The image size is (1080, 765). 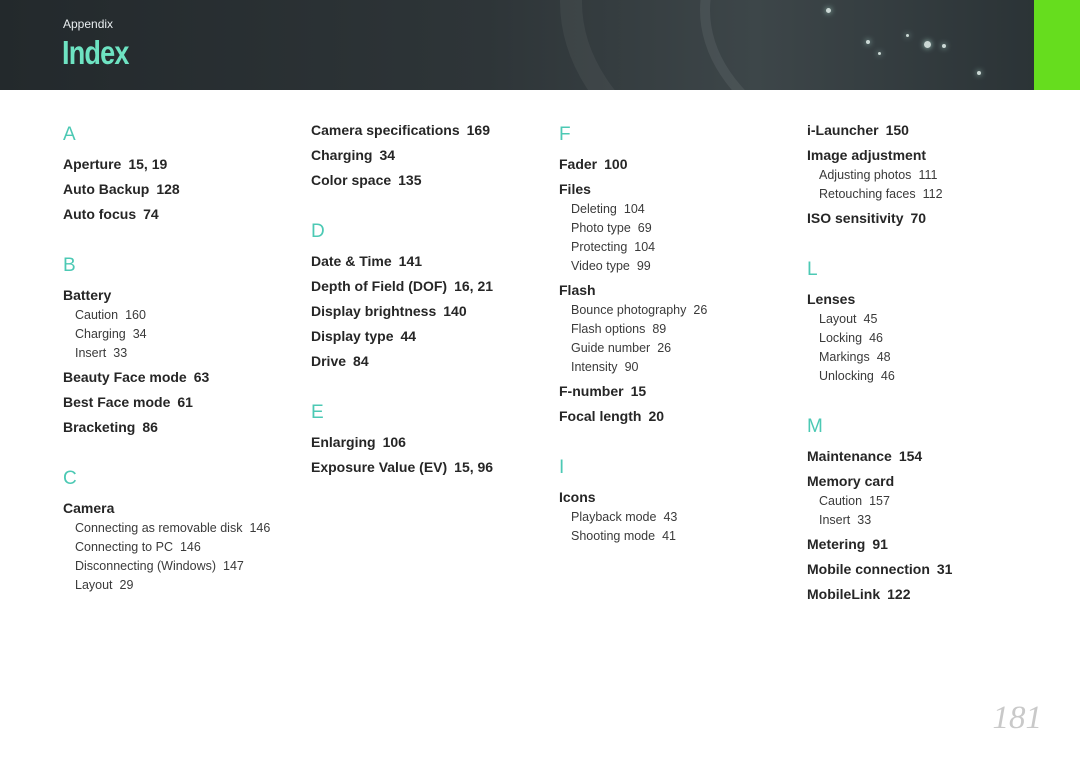 I want to click on index-entry-pages: 106, so click(x=394, y=442).